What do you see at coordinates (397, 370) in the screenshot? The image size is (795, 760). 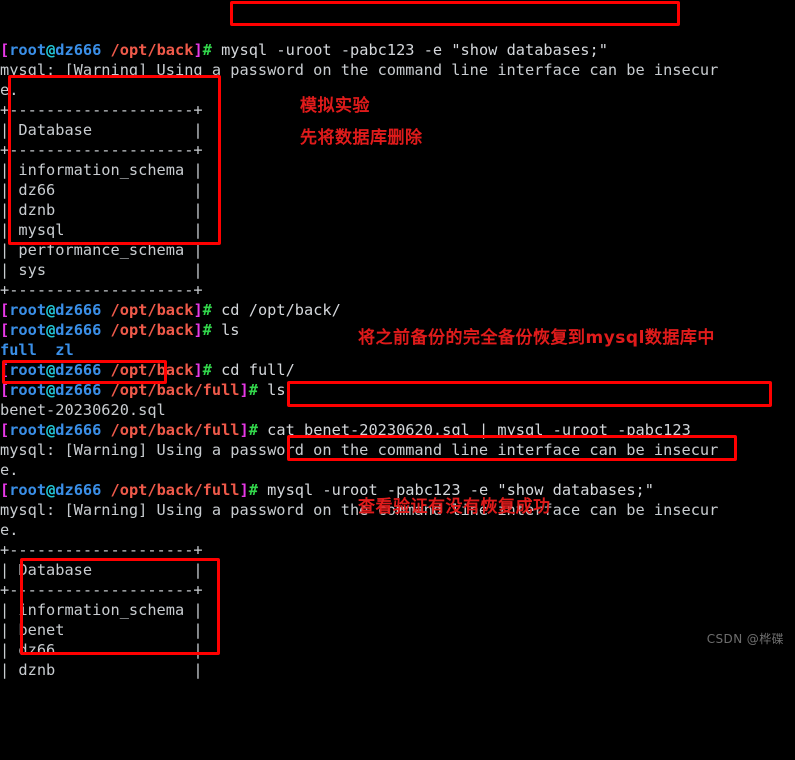 I see `terminal-command-line: [root@dz666 /opt/back]# cd full/` at bounding box center [397, 370].